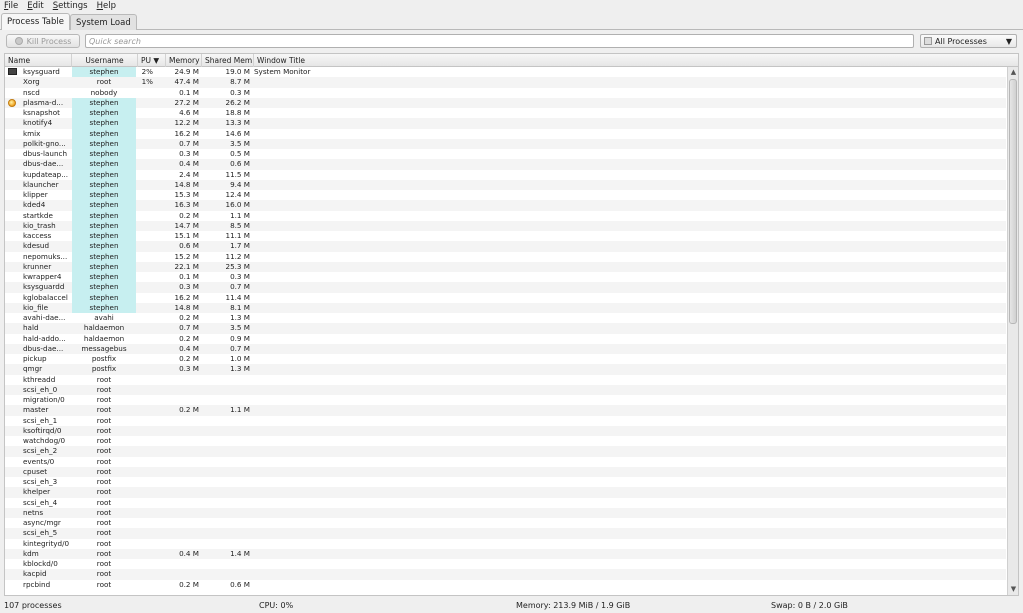 Image resolution: width=1023 pixels, height=613 pixels. I want to click on scrollbar-thumb, so click(1013, 201).